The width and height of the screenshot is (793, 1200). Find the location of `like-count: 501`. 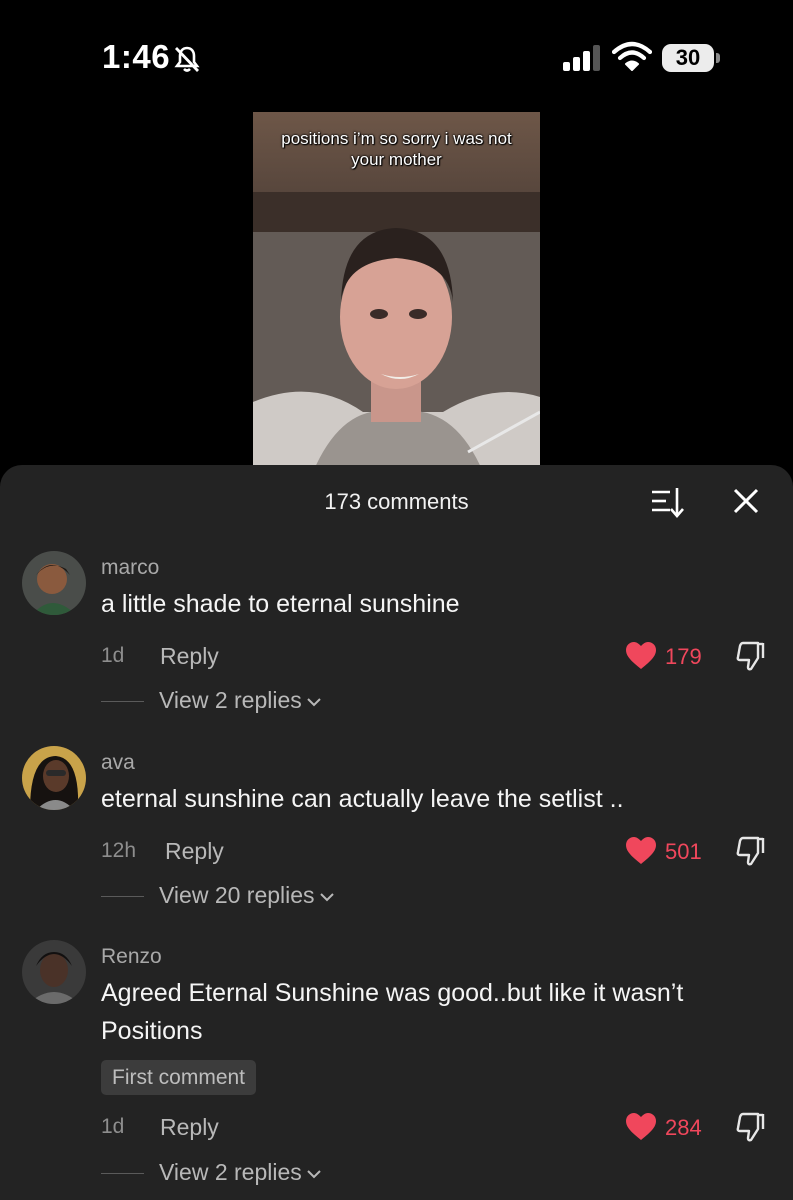

like-count: 501 is located at coordinates (683, 851).